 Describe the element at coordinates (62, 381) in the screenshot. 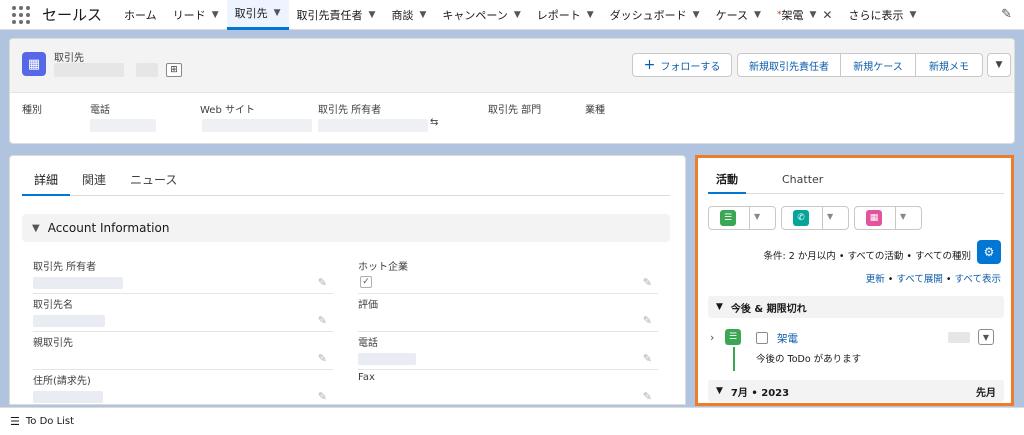

I see `field-label: 住所(請求先)` at that location.